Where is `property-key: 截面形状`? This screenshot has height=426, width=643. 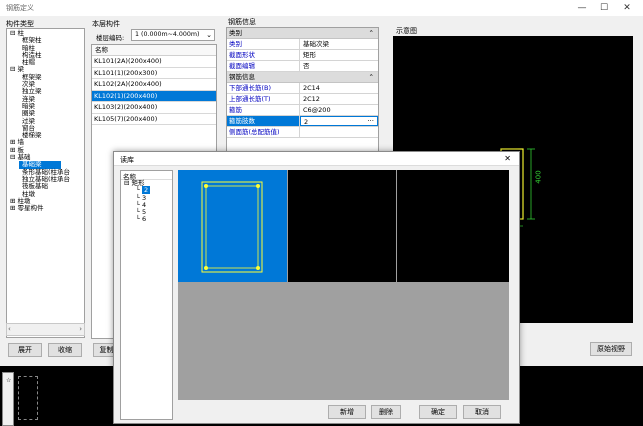
property-key: 截面形状 is located at coordinates (263, 55).